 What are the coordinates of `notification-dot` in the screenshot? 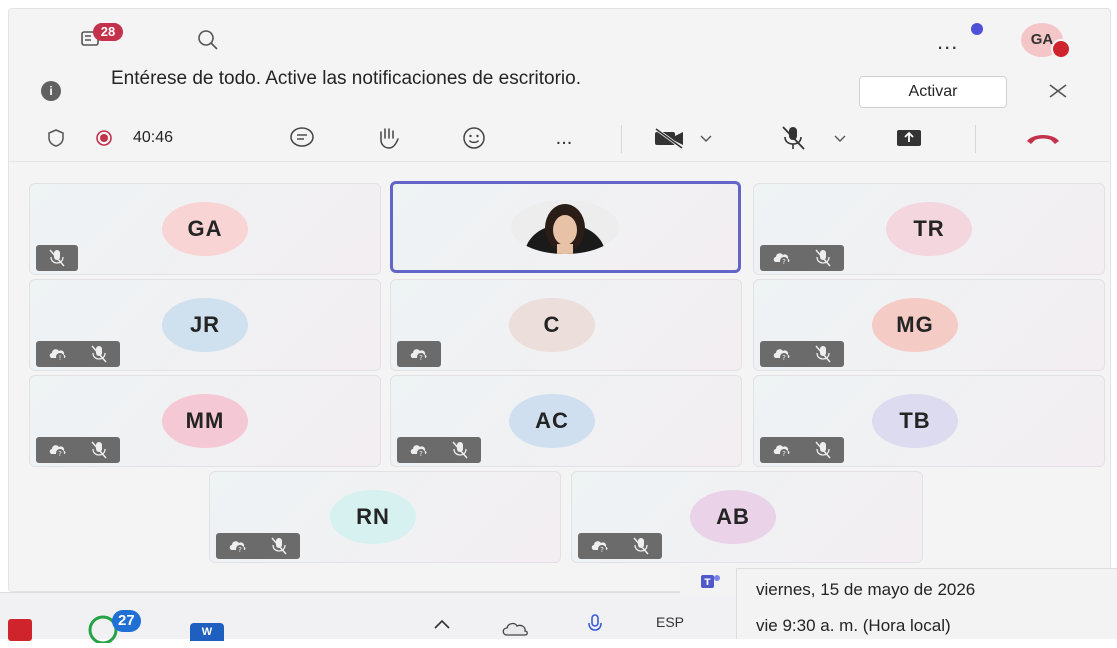 It's located at (977, 29).